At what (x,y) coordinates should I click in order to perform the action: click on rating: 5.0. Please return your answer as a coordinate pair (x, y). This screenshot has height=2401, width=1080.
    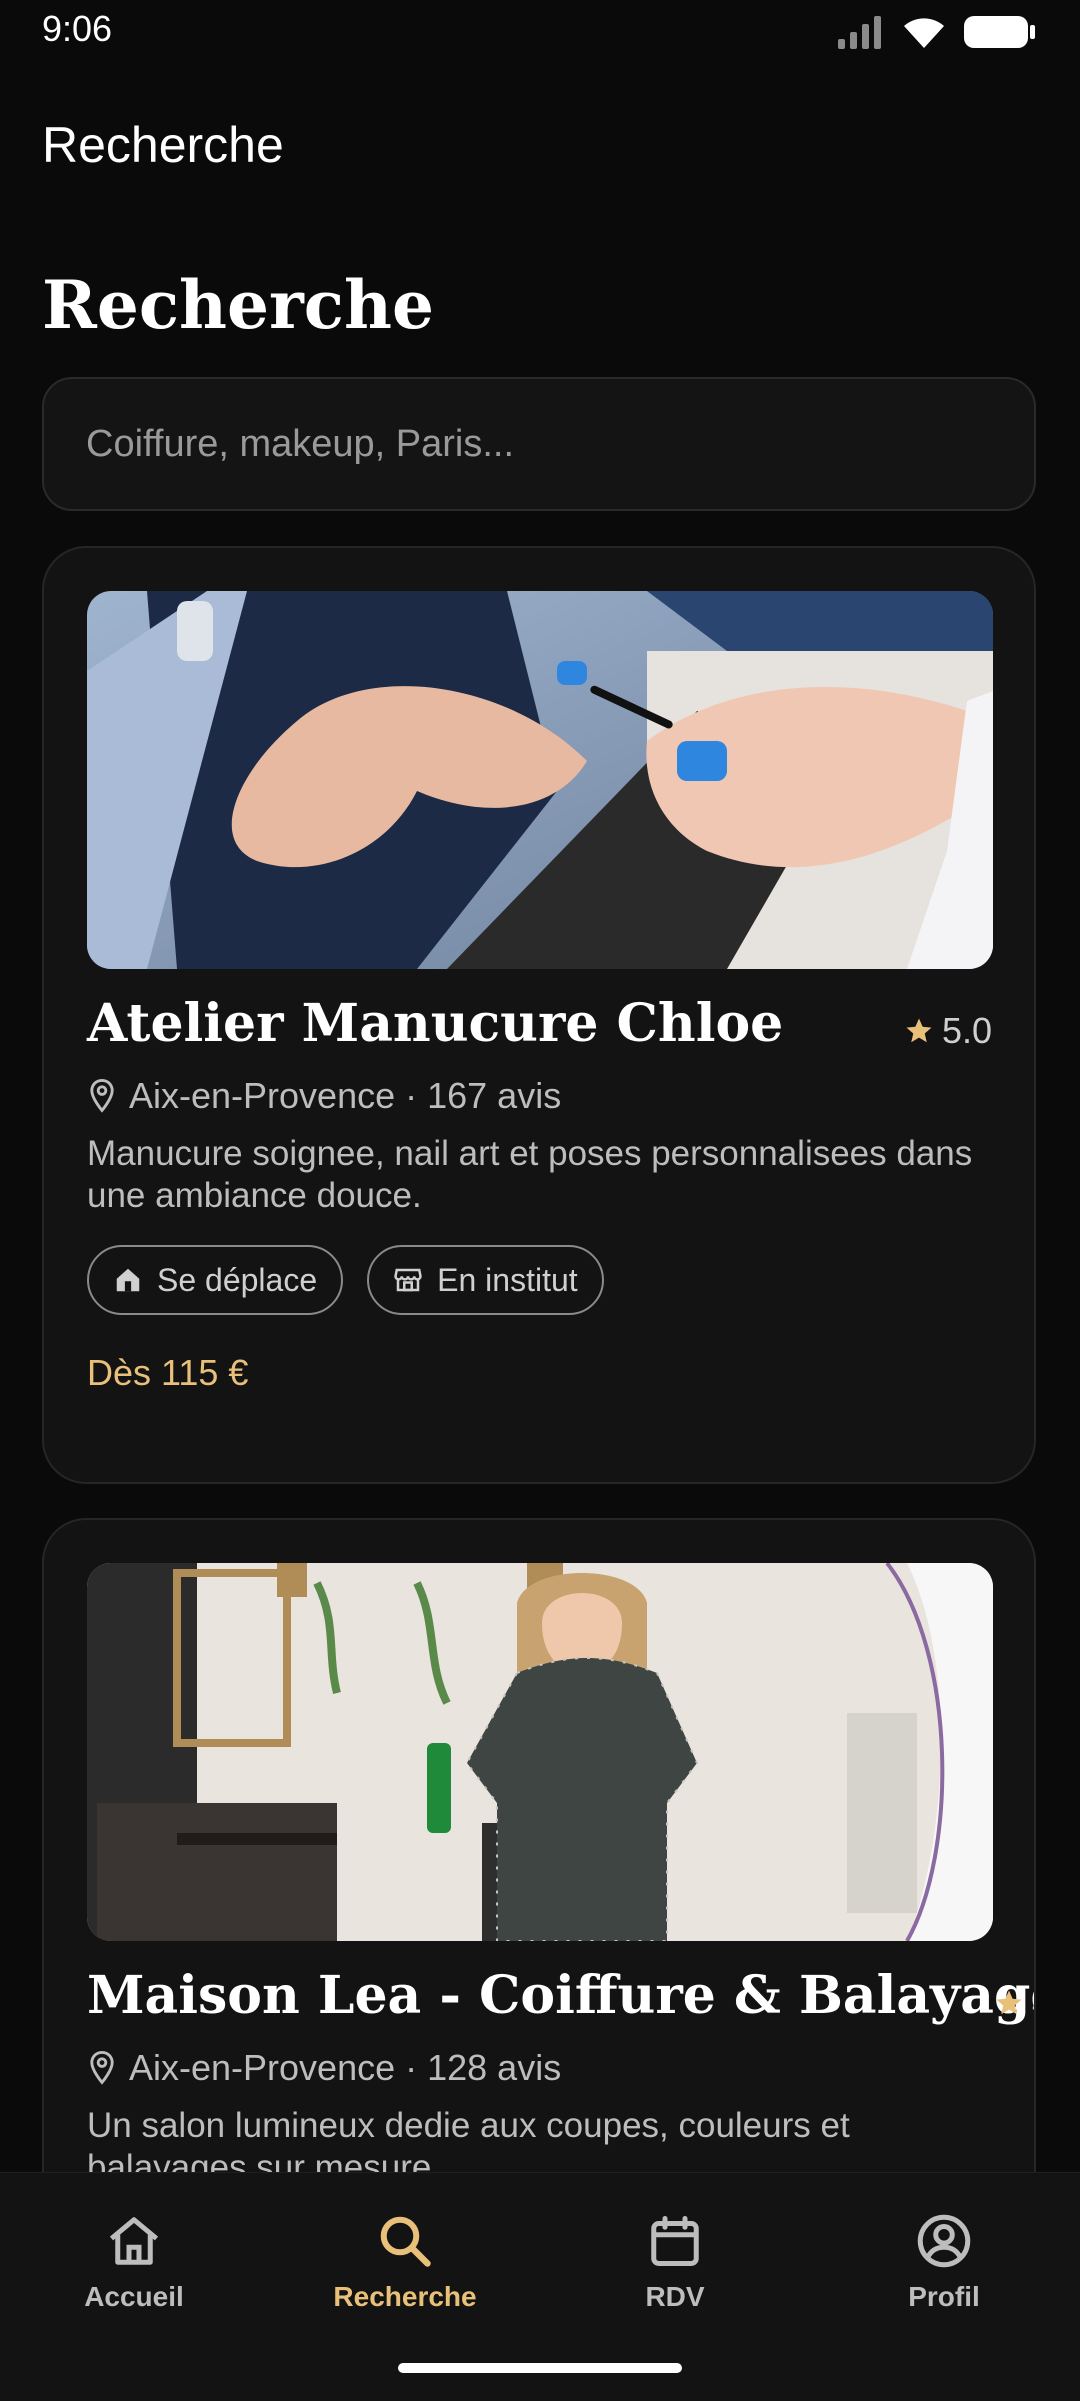
    Looking at the image, I should click on (948, 1031).